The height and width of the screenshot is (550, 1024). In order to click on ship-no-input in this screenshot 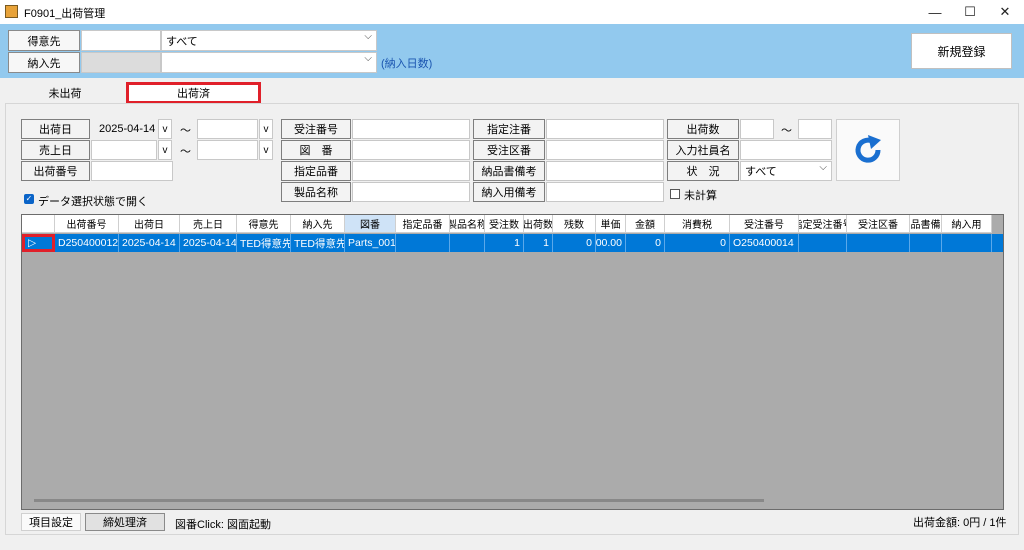, I will do `click(132, 171)`.